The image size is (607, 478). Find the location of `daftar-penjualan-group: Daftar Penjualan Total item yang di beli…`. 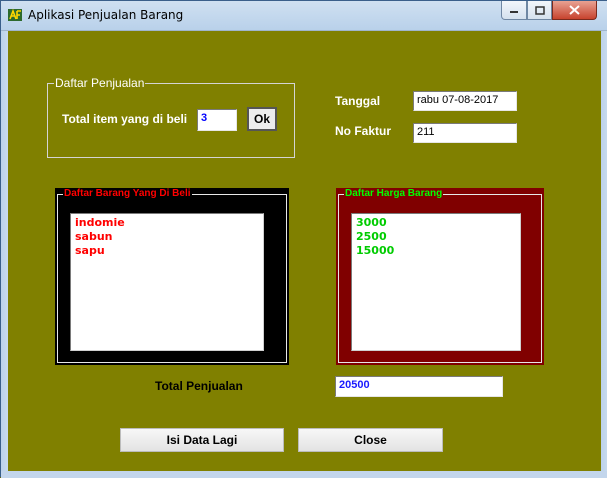

daftar-penjualan-group: Daftar Penjualan Total item yang di beli… is located at coordinates (171, 117).